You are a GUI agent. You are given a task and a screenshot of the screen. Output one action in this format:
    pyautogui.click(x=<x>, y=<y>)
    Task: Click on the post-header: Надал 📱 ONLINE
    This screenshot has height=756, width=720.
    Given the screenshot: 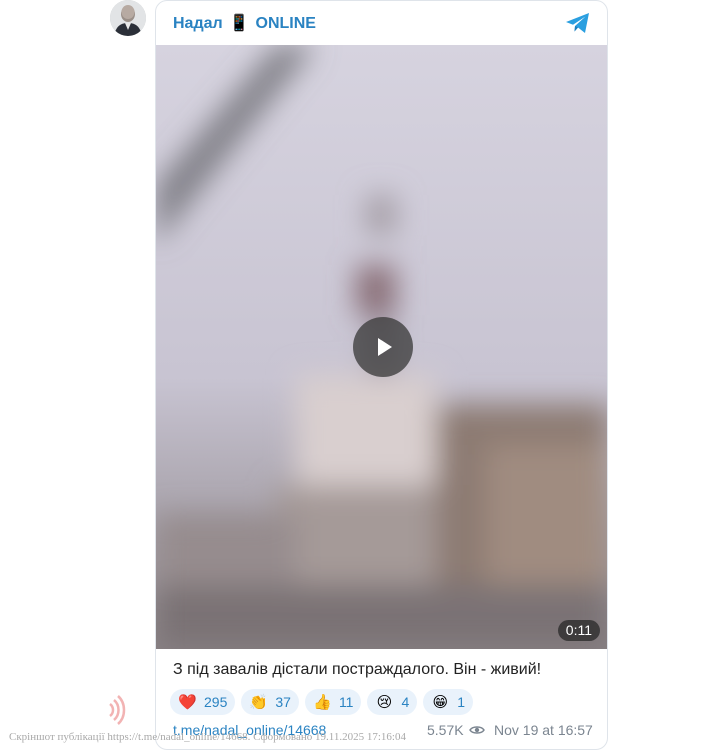 What is the action you would take?
    pyautogui.click(x=381, y=23)
    